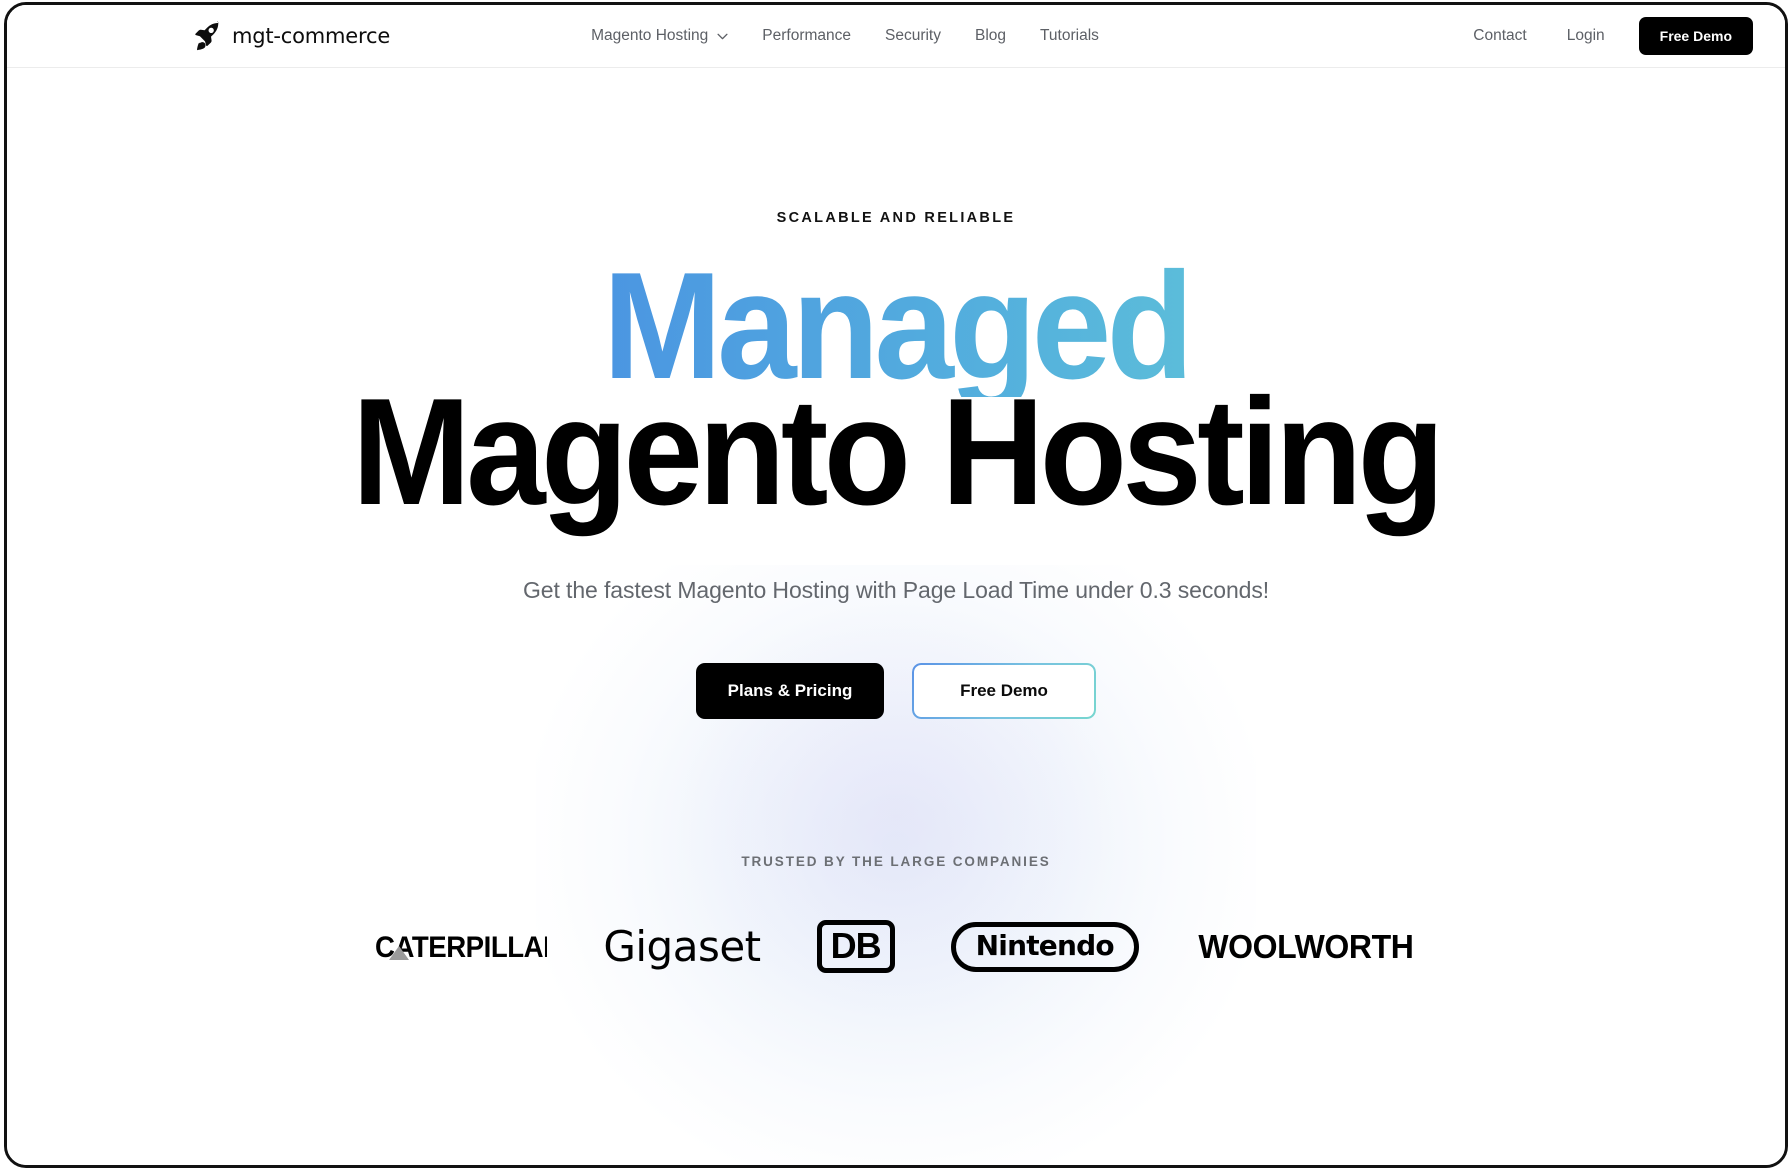  What do you see at coordinates (208, 36) in the screenshot?
I see `rocket-icon` at bounding box center [208, 36].